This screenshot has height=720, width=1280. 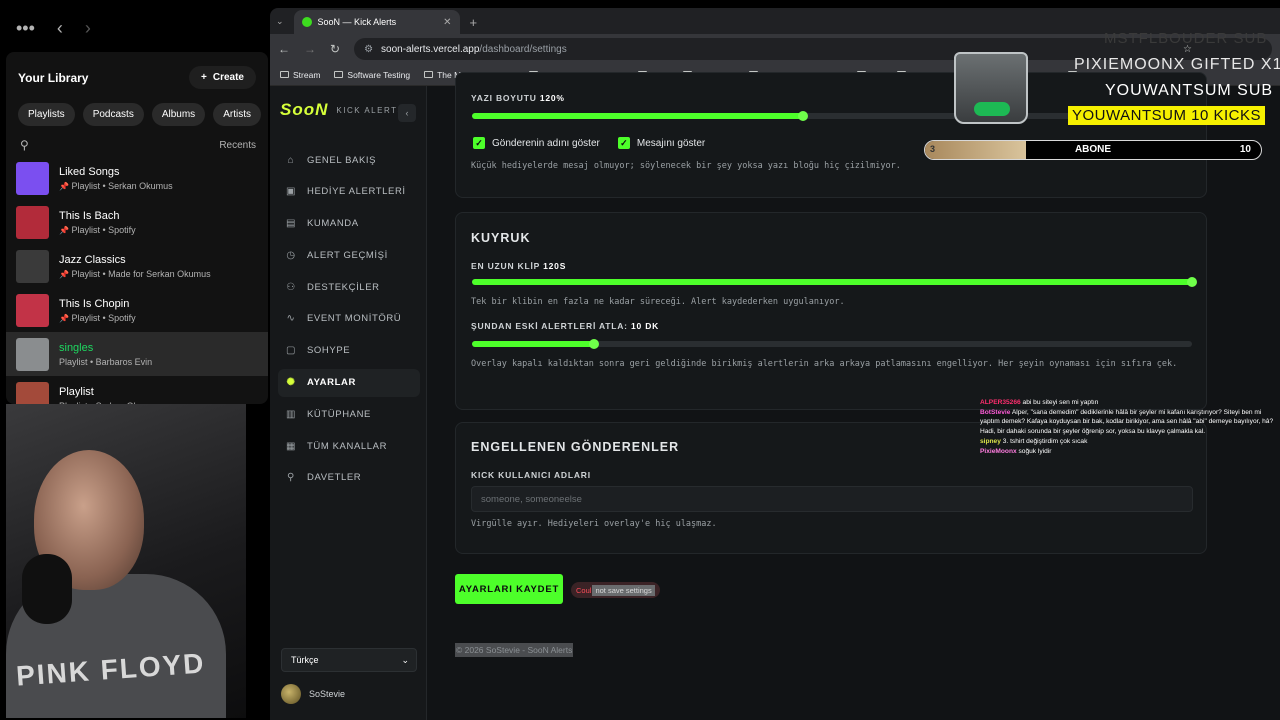 I want to click on playlist-subtitle: Playlist • Made for Serkan Okumus, so click(x=141, y=273).